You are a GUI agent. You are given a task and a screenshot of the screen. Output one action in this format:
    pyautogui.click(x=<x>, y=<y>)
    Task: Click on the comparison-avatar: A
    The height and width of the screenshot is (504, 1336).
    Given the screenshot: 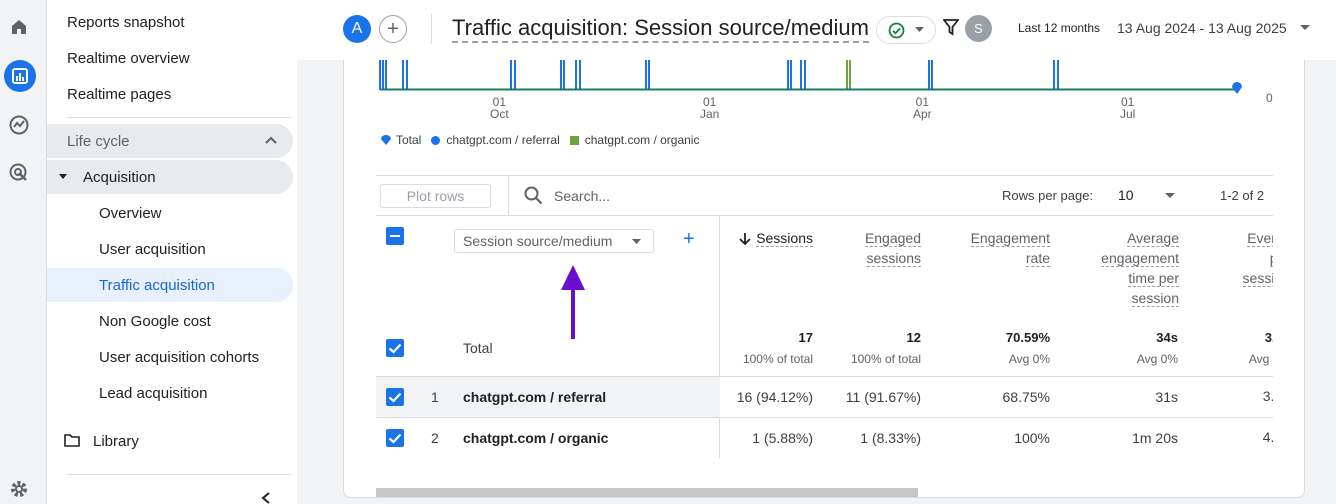 What is the action you would take?
    pyautogui.click(x=357, y=29)
    